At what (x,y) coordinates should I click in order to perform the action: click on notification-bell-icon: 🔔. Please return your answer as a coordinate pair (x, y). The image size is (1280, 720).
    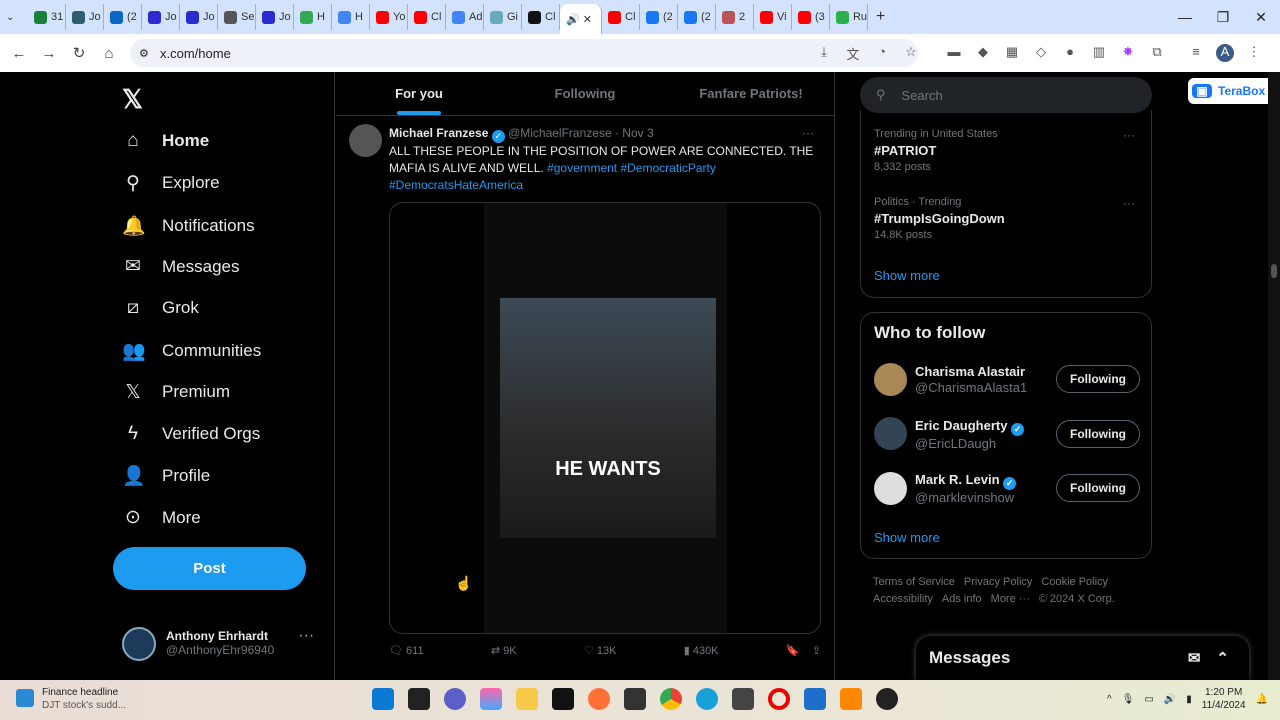
    Looking at the image, I should click on (1262, 699).